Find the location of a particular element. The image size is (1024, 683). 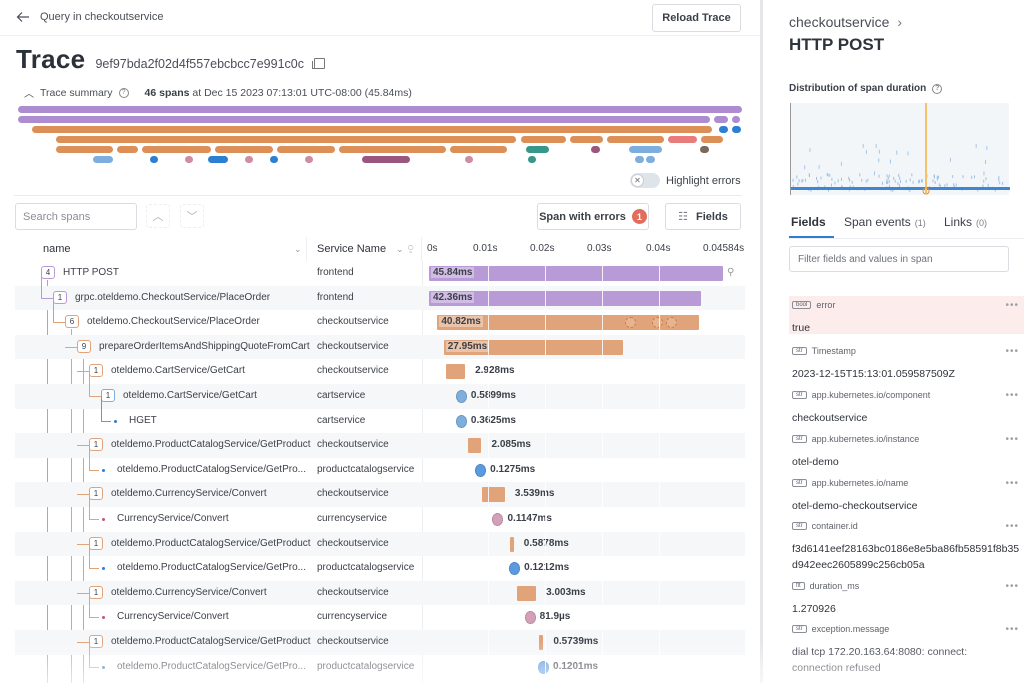

span-name: HGET is located at coordinates (143, 420).